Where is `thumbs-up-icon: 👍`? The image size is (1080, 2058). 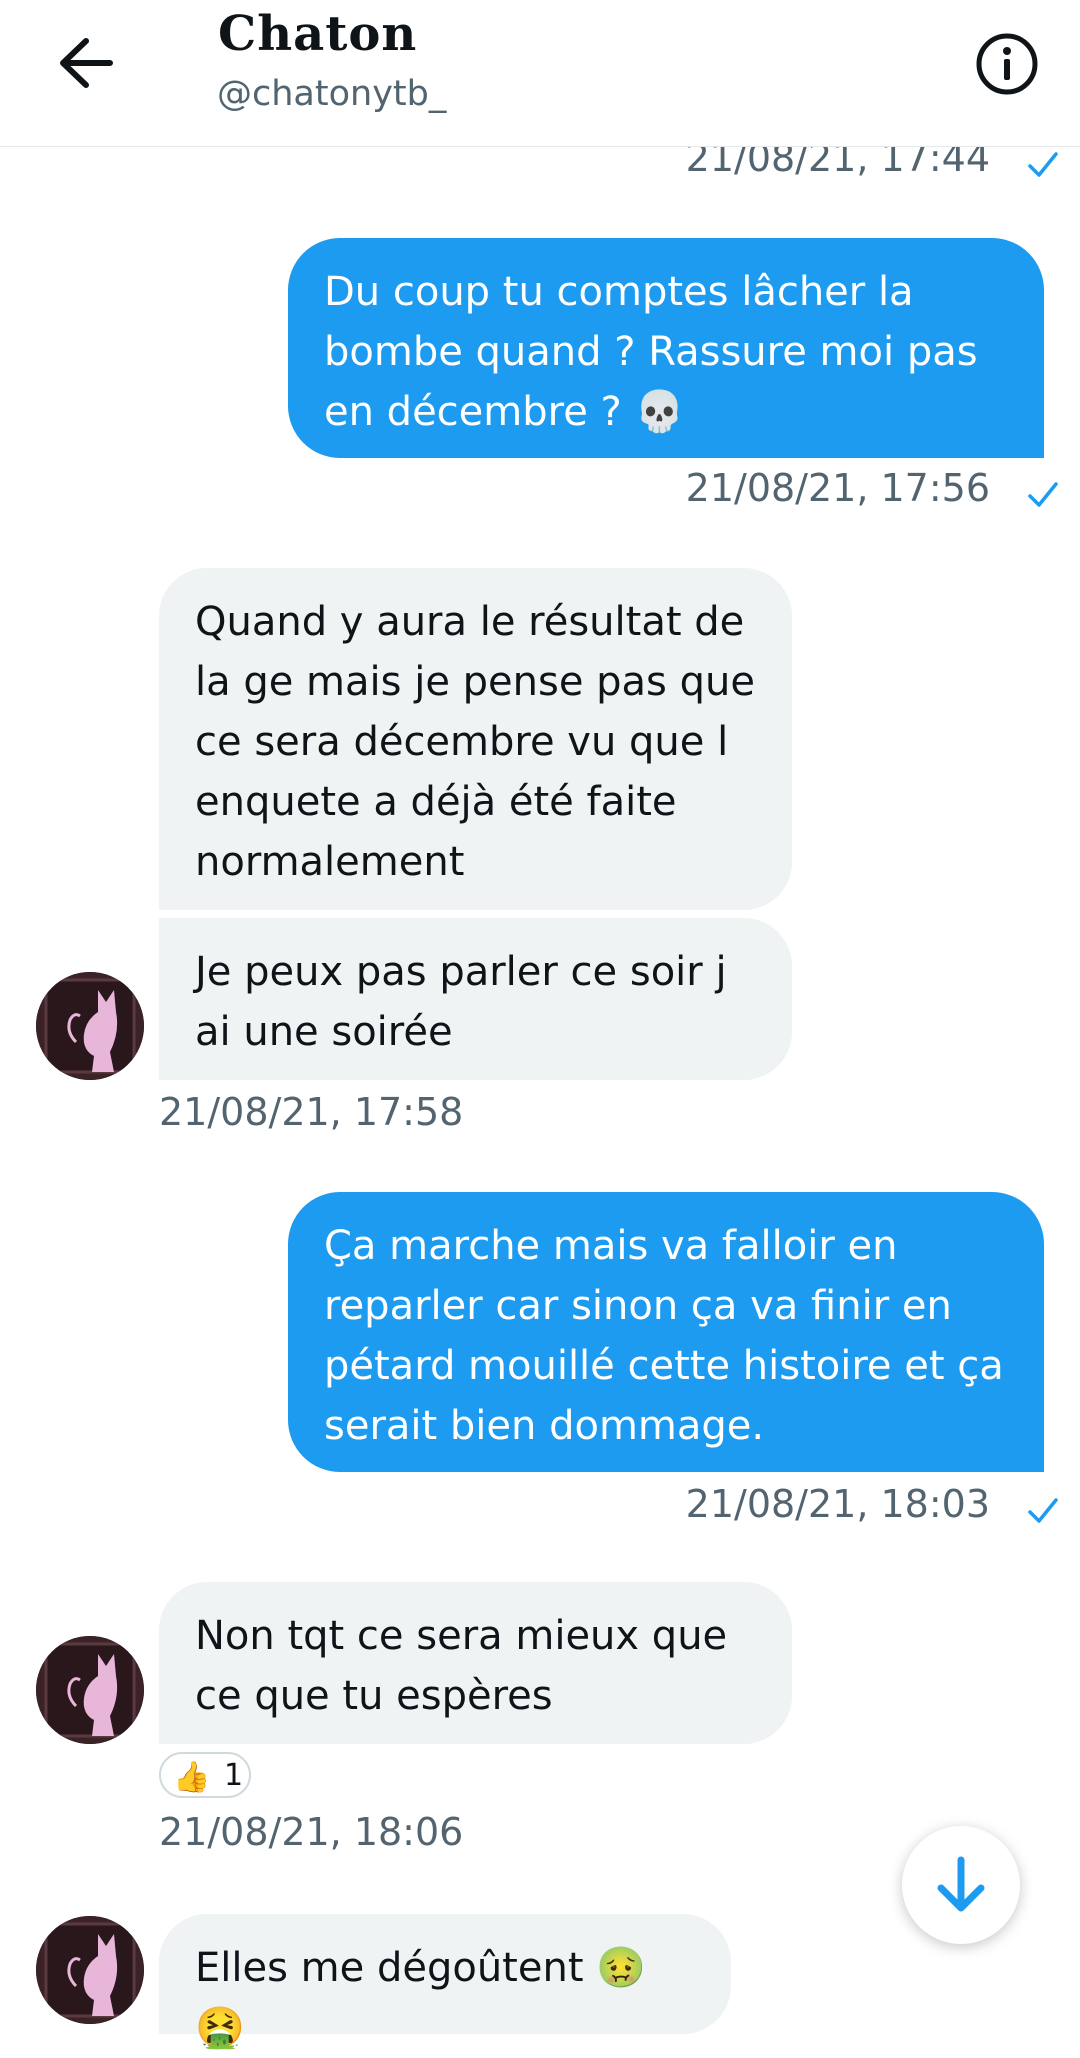 thumbs-up-icon: 👍 is located at coordinates (192, 1777).